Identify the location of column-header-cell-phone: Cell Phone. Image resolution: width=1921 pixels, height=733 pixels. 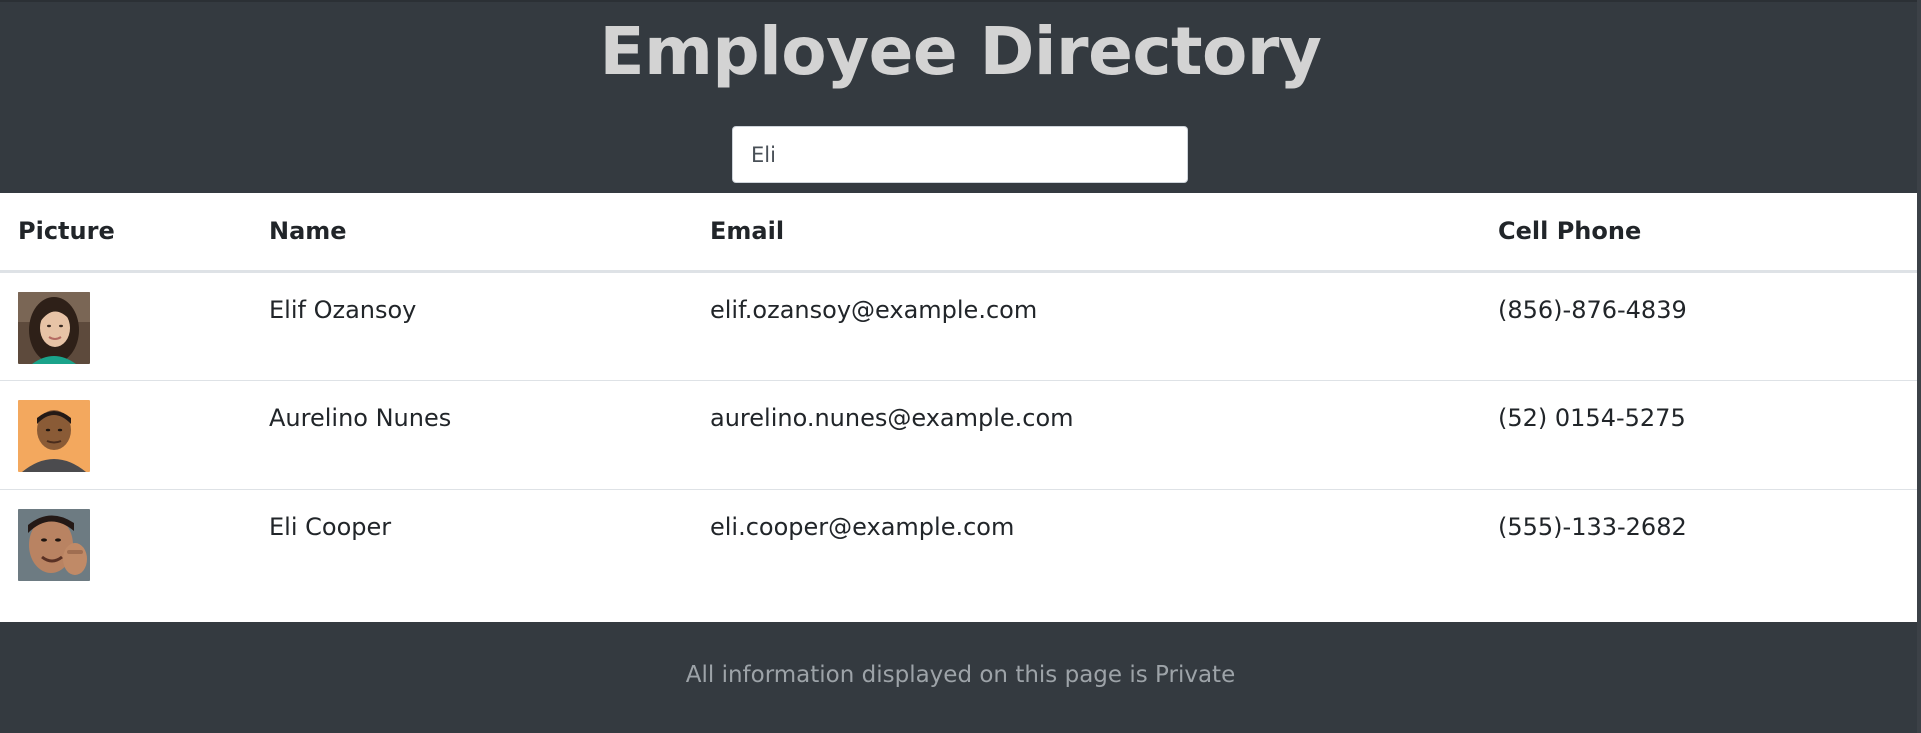
(1700, 233).